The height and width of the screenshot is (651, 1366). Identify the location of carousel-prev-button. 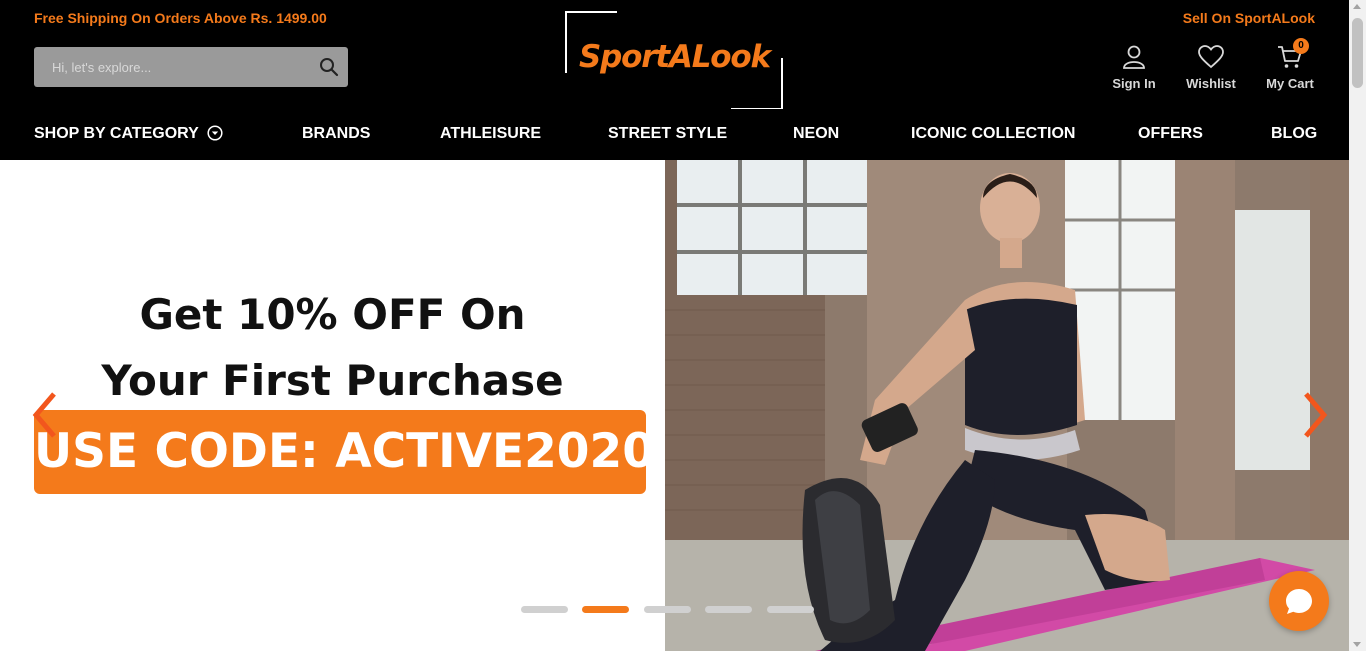
(45, 415).